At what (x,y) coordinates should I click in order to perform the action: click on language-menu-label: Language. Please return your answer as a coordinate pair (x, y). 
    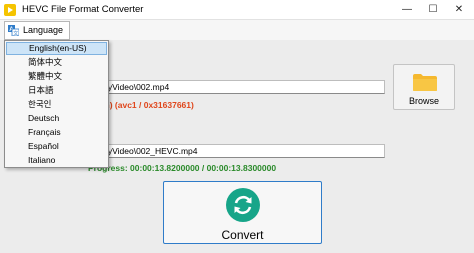
    Looking at the image, I should click on (43, 30).